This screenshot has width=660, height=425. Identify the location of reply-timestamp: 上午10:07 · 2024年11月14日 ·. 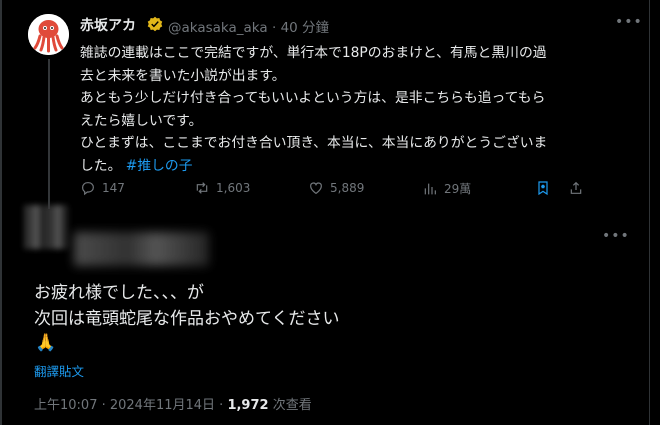
(130, 405).